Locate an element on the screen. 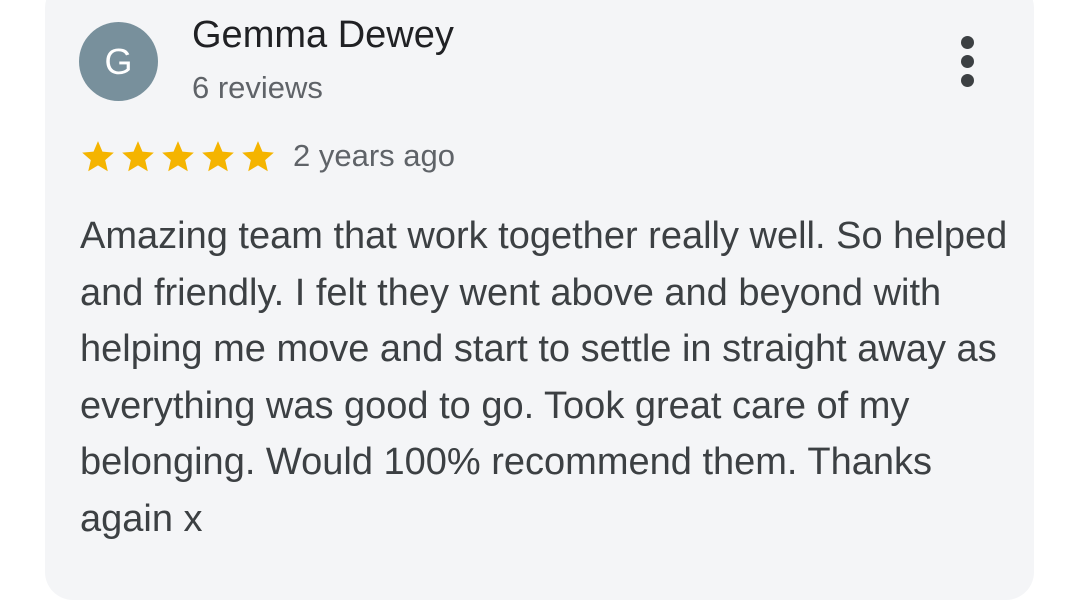 The width and height of the screenshot is (1080, 600). author-name: Gemma Dewey is located at coordinates (323, 35).